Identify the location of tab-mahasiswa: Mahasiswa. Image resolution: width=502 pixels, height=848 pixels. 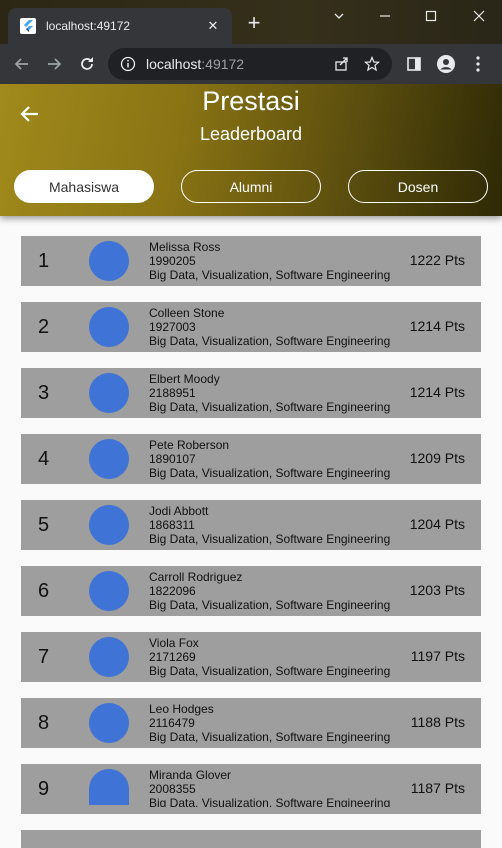
(84, 186).